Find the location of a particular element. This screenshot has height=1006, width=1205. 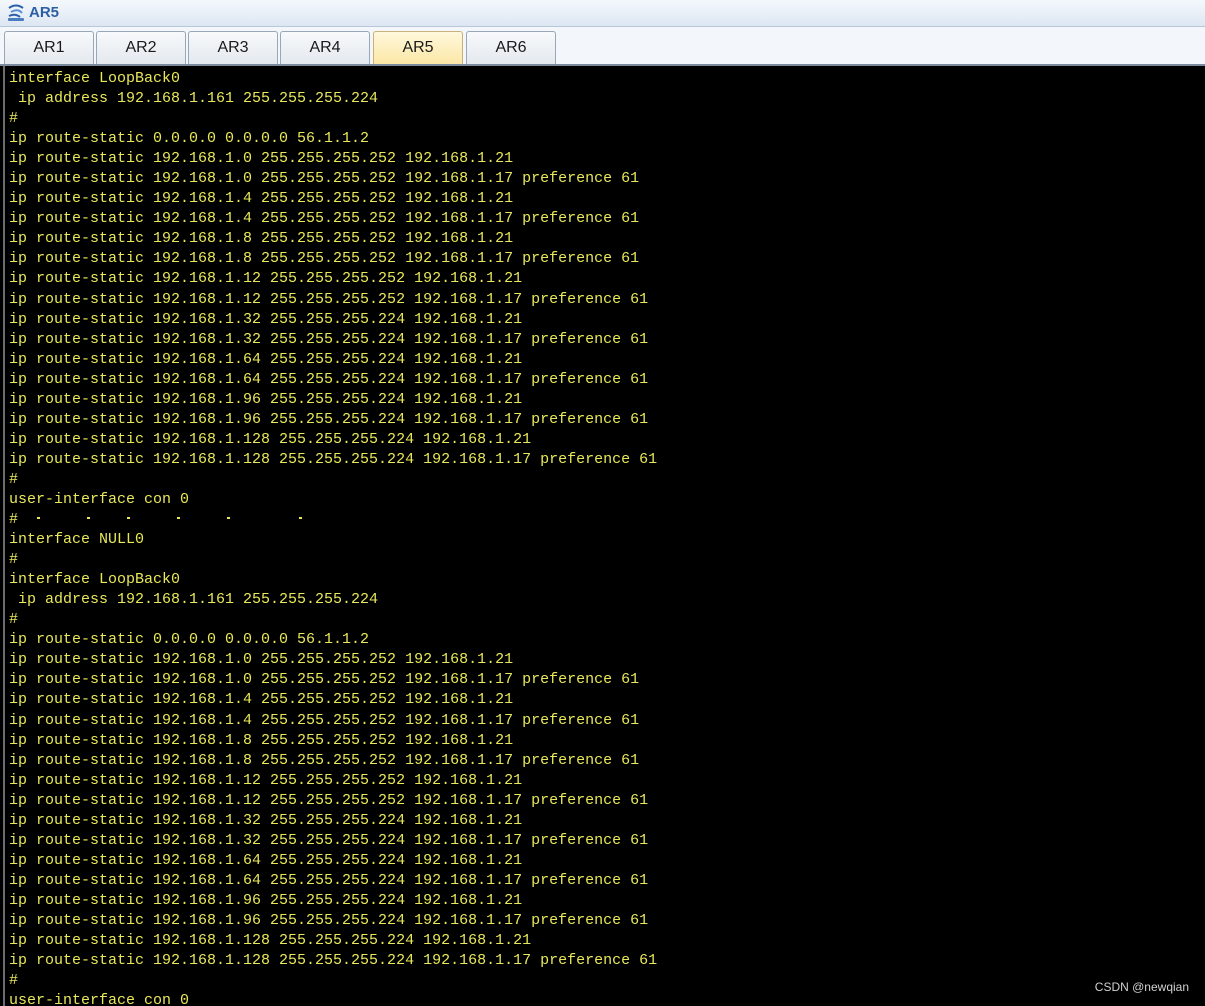

tab-ar2: AR2 is located at coordinates (141, 47).